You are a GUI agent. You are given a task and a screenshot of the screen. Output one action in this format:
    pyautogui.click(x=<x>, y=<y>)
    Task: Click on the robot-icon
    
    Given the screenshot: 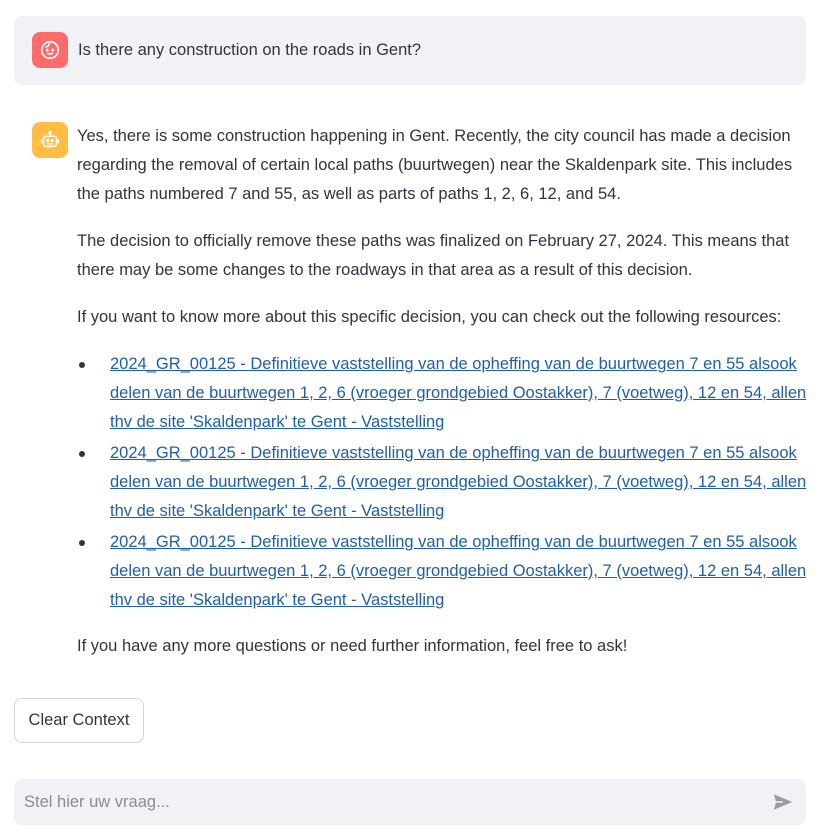 What is the action you would take?
    pyautogui.click(x=50, y=139)
    